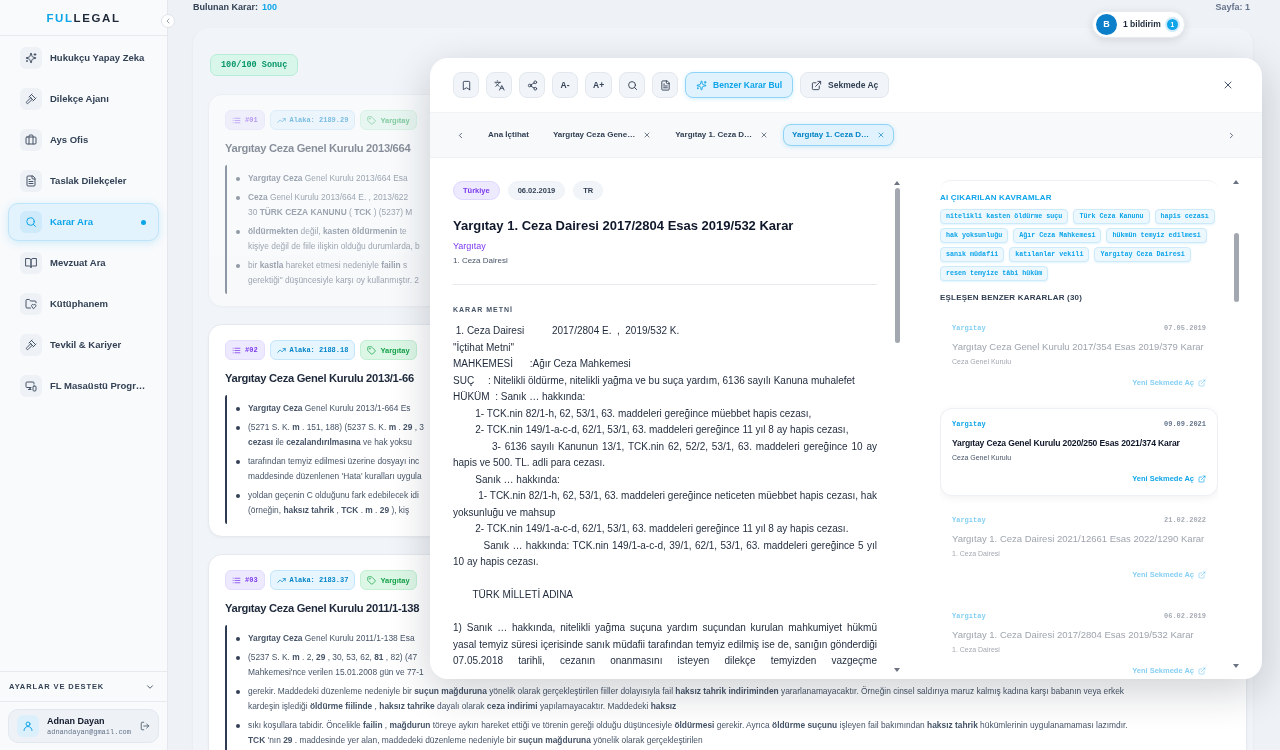  What do you see at coordinates (484, 347) in the screenshot?
I see `text-line: "İçtihat Metni"` at bounding box center [484, 347].